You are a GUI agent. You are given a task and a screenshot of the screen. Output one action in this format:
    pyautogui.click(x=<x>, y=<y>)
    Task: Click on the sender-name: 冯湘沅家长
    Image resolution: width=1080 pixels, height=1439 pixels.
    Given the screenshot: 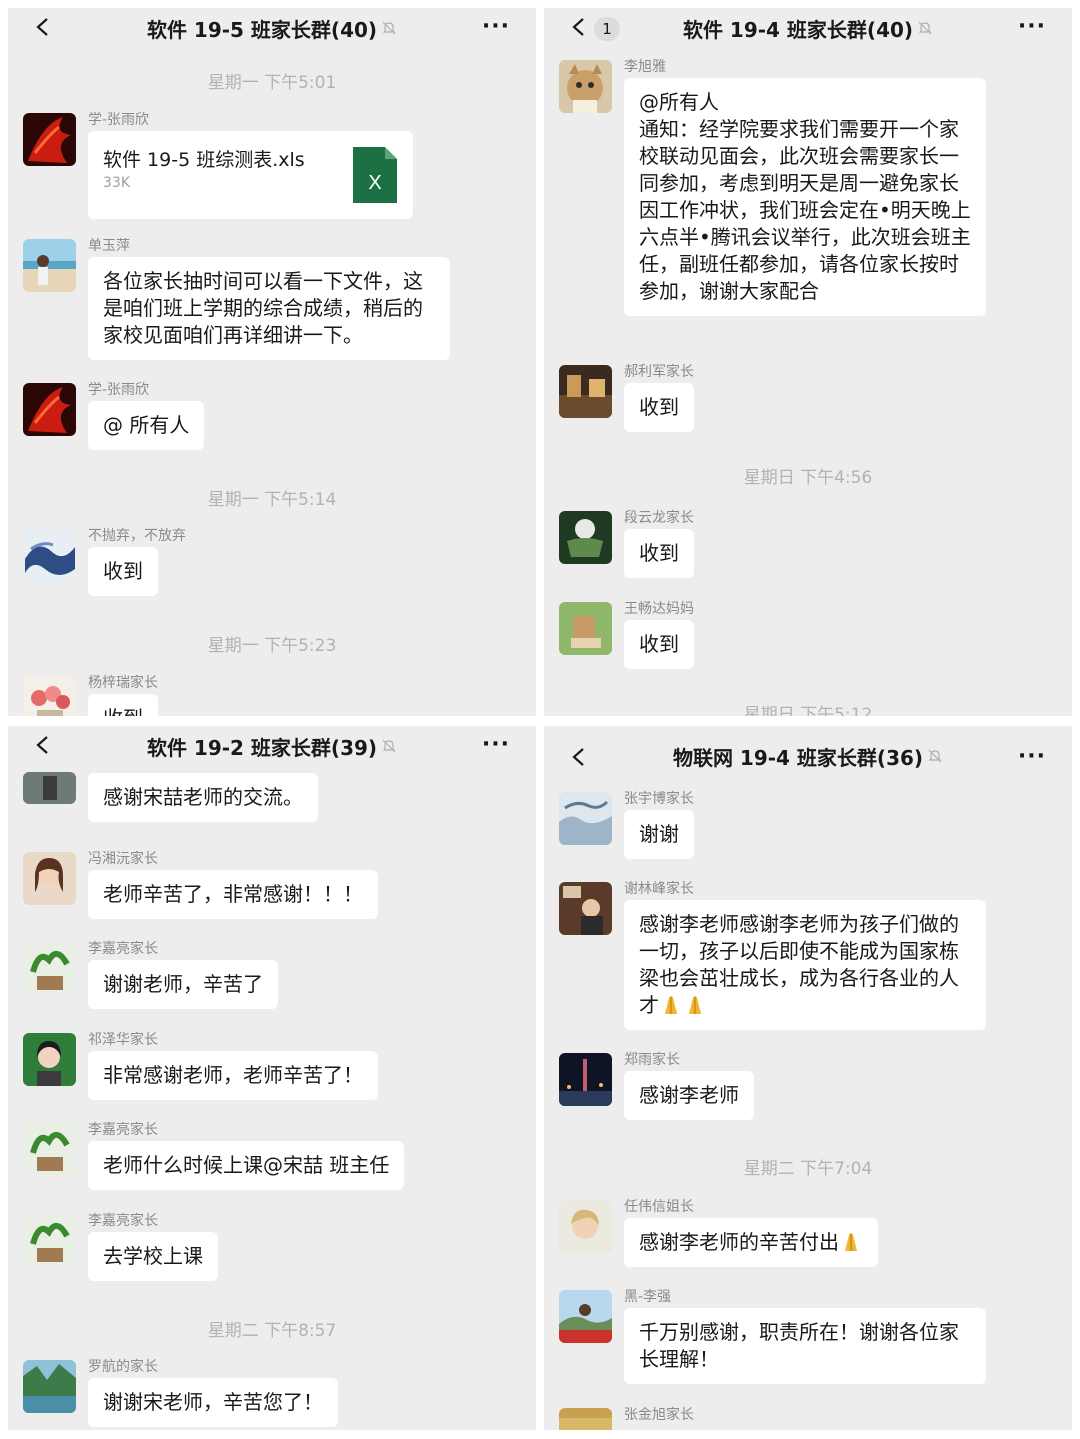 What is the action you would take?
    pyautogui.click(x=123, y=859)
    